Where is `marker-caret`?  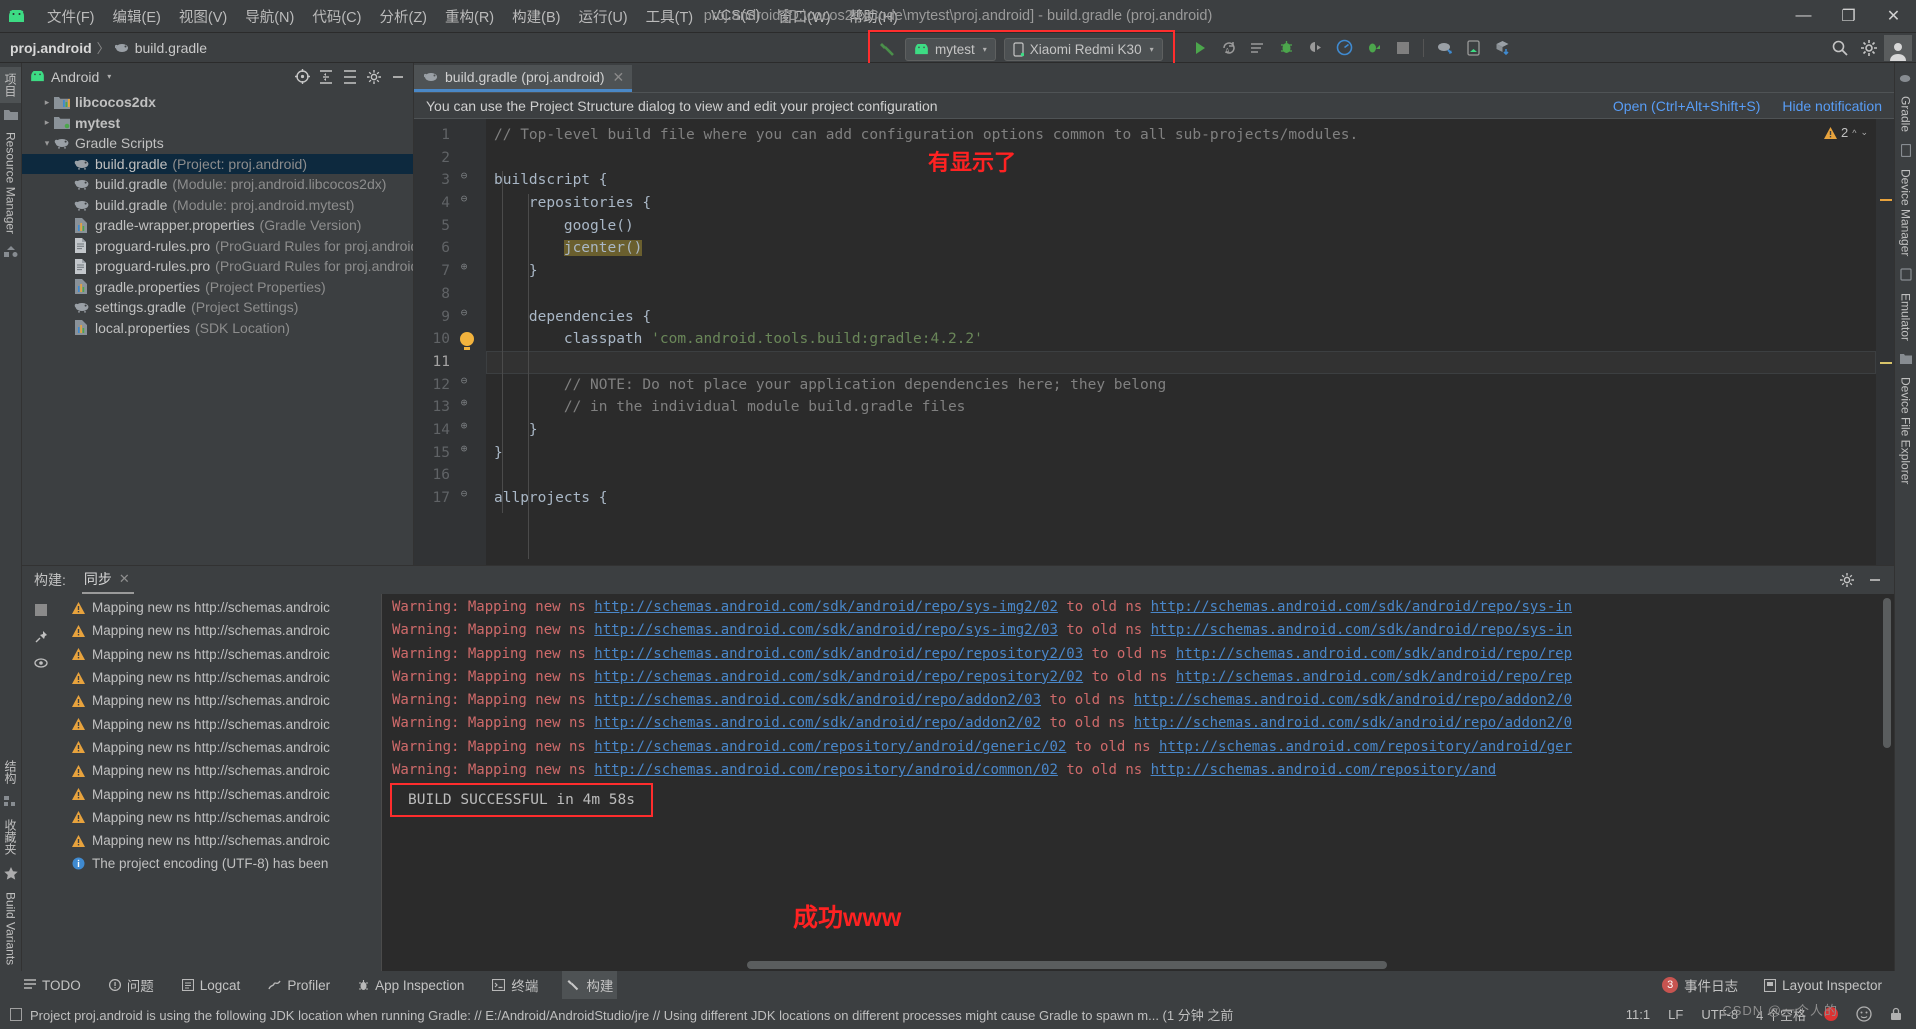
marker-caret is located at coordinates (1886, 363).